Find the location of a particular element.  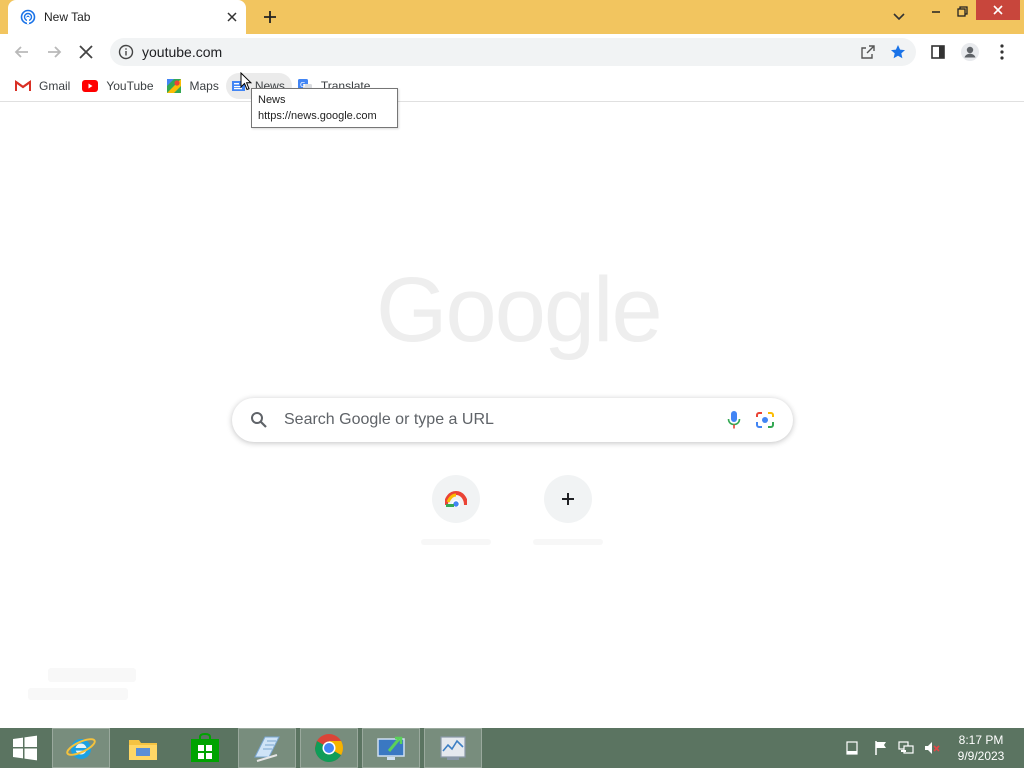

chrome-web-store-icon is located at coordinates (456, 499).